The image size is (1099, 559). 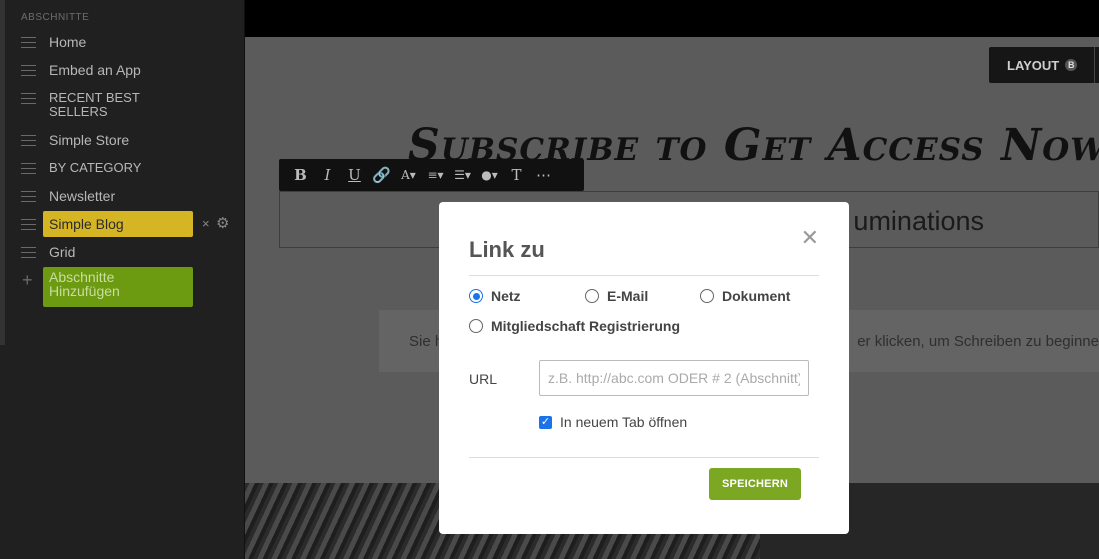 I want to click on placeholder-text-right: er klicken, um Schreiben zu beginne, so click(x=978, y=341).